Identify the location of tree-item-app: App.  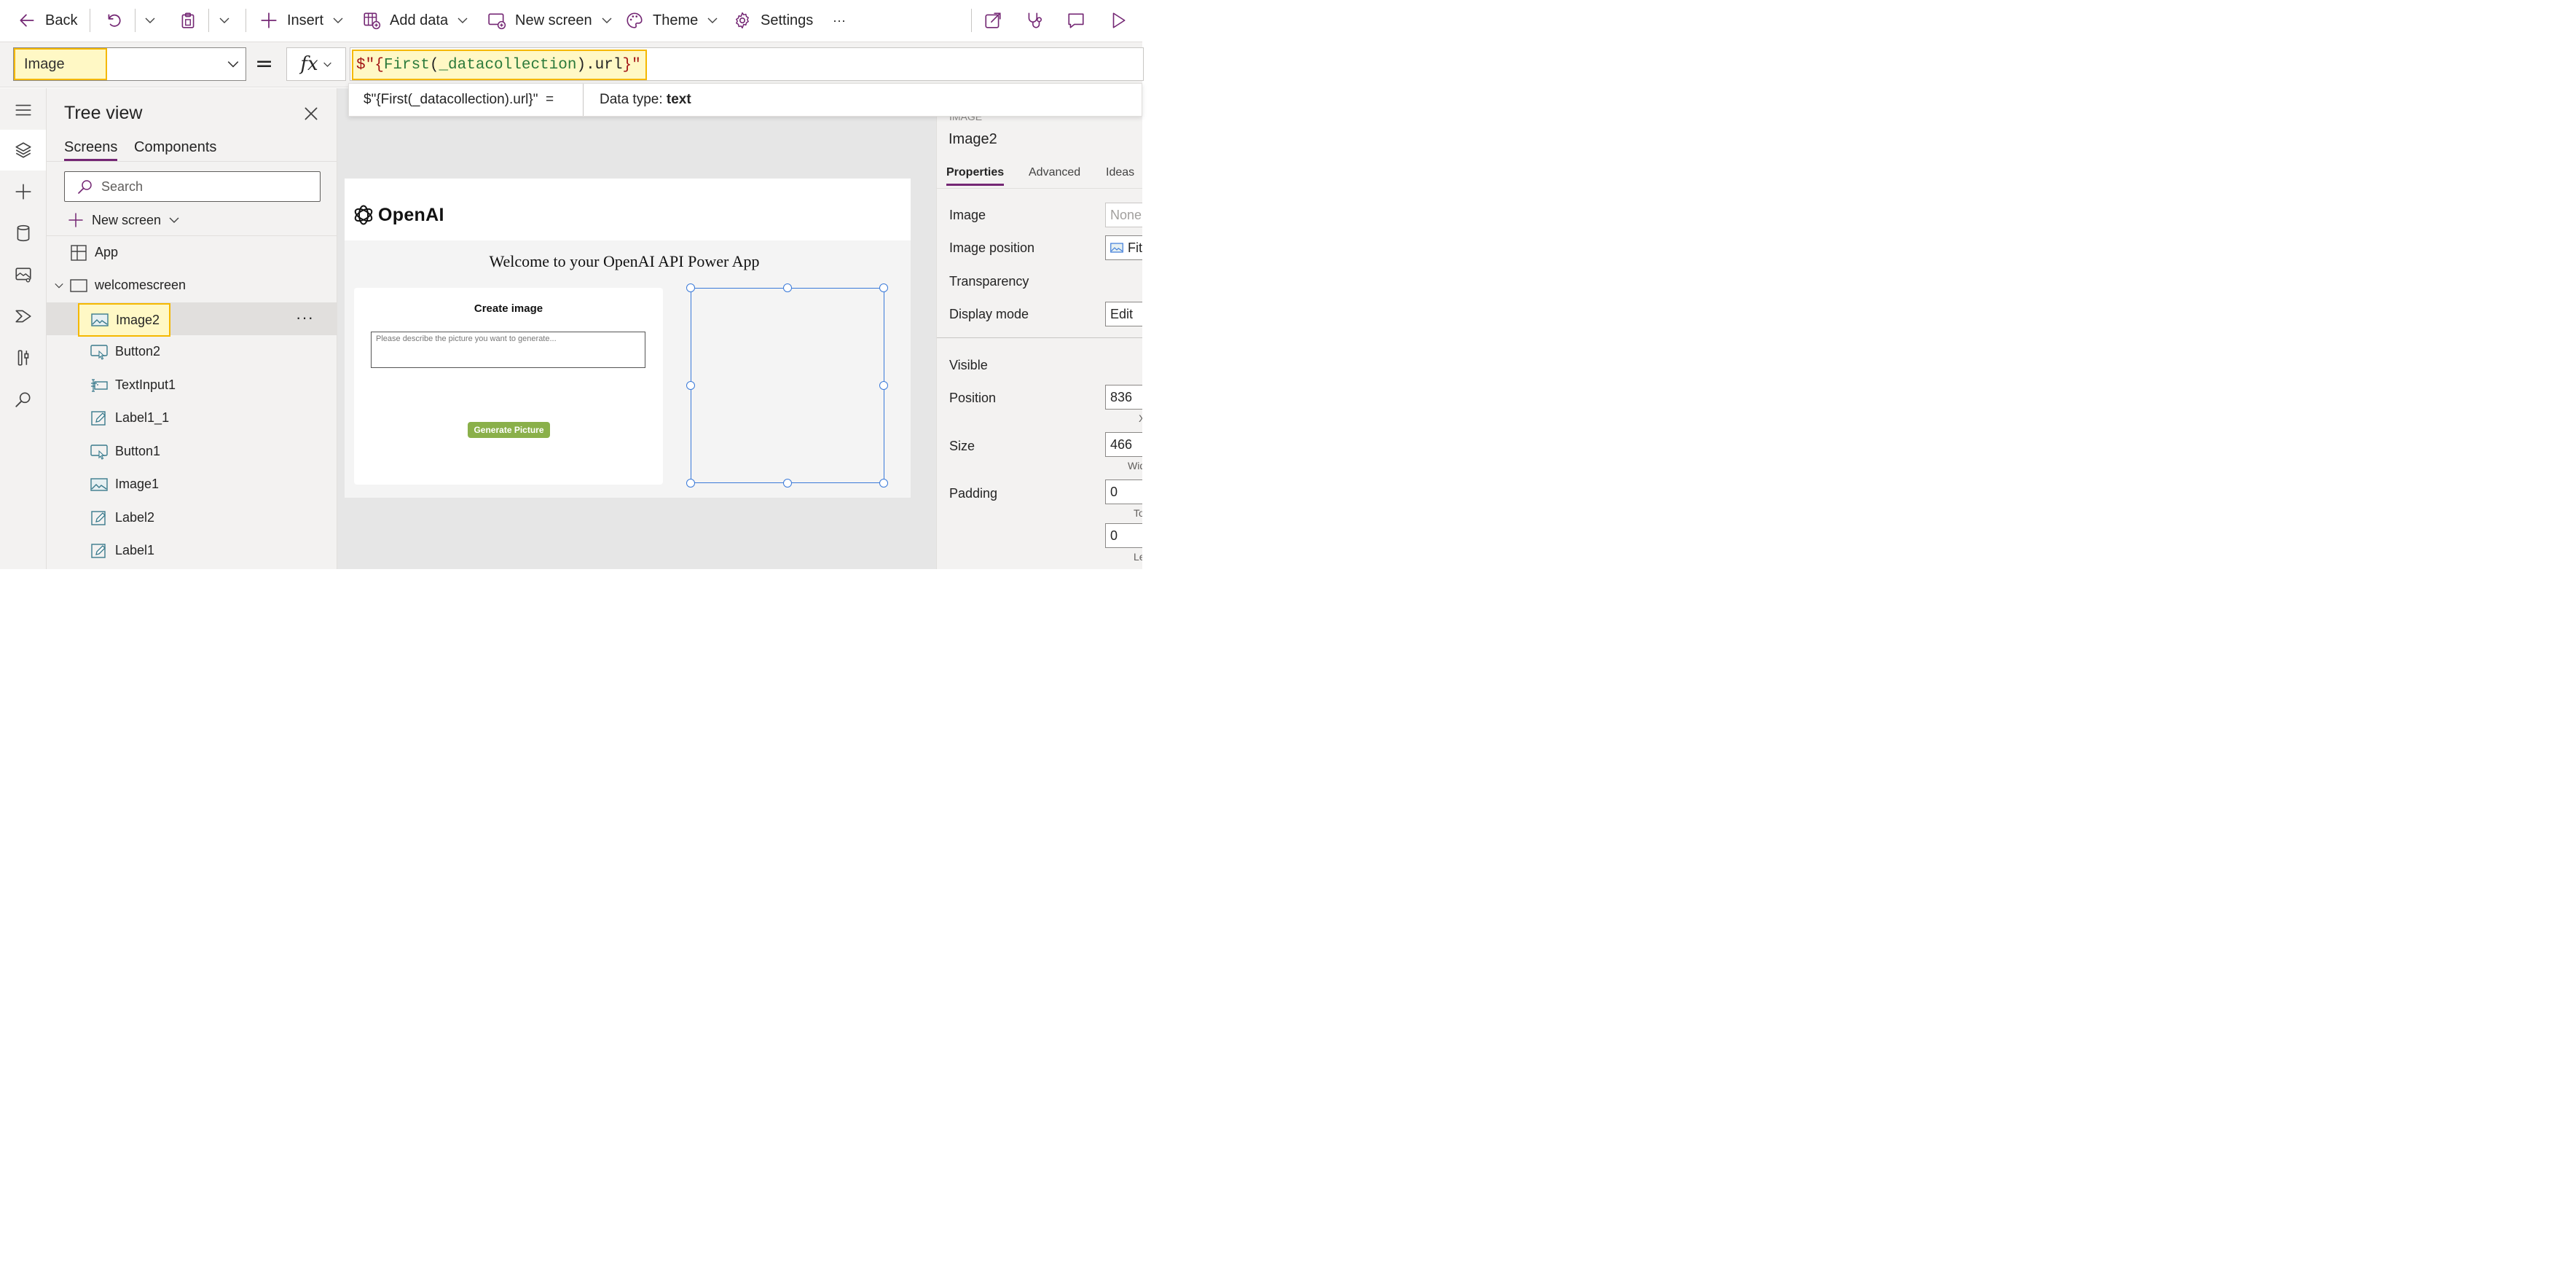
(192, 253).